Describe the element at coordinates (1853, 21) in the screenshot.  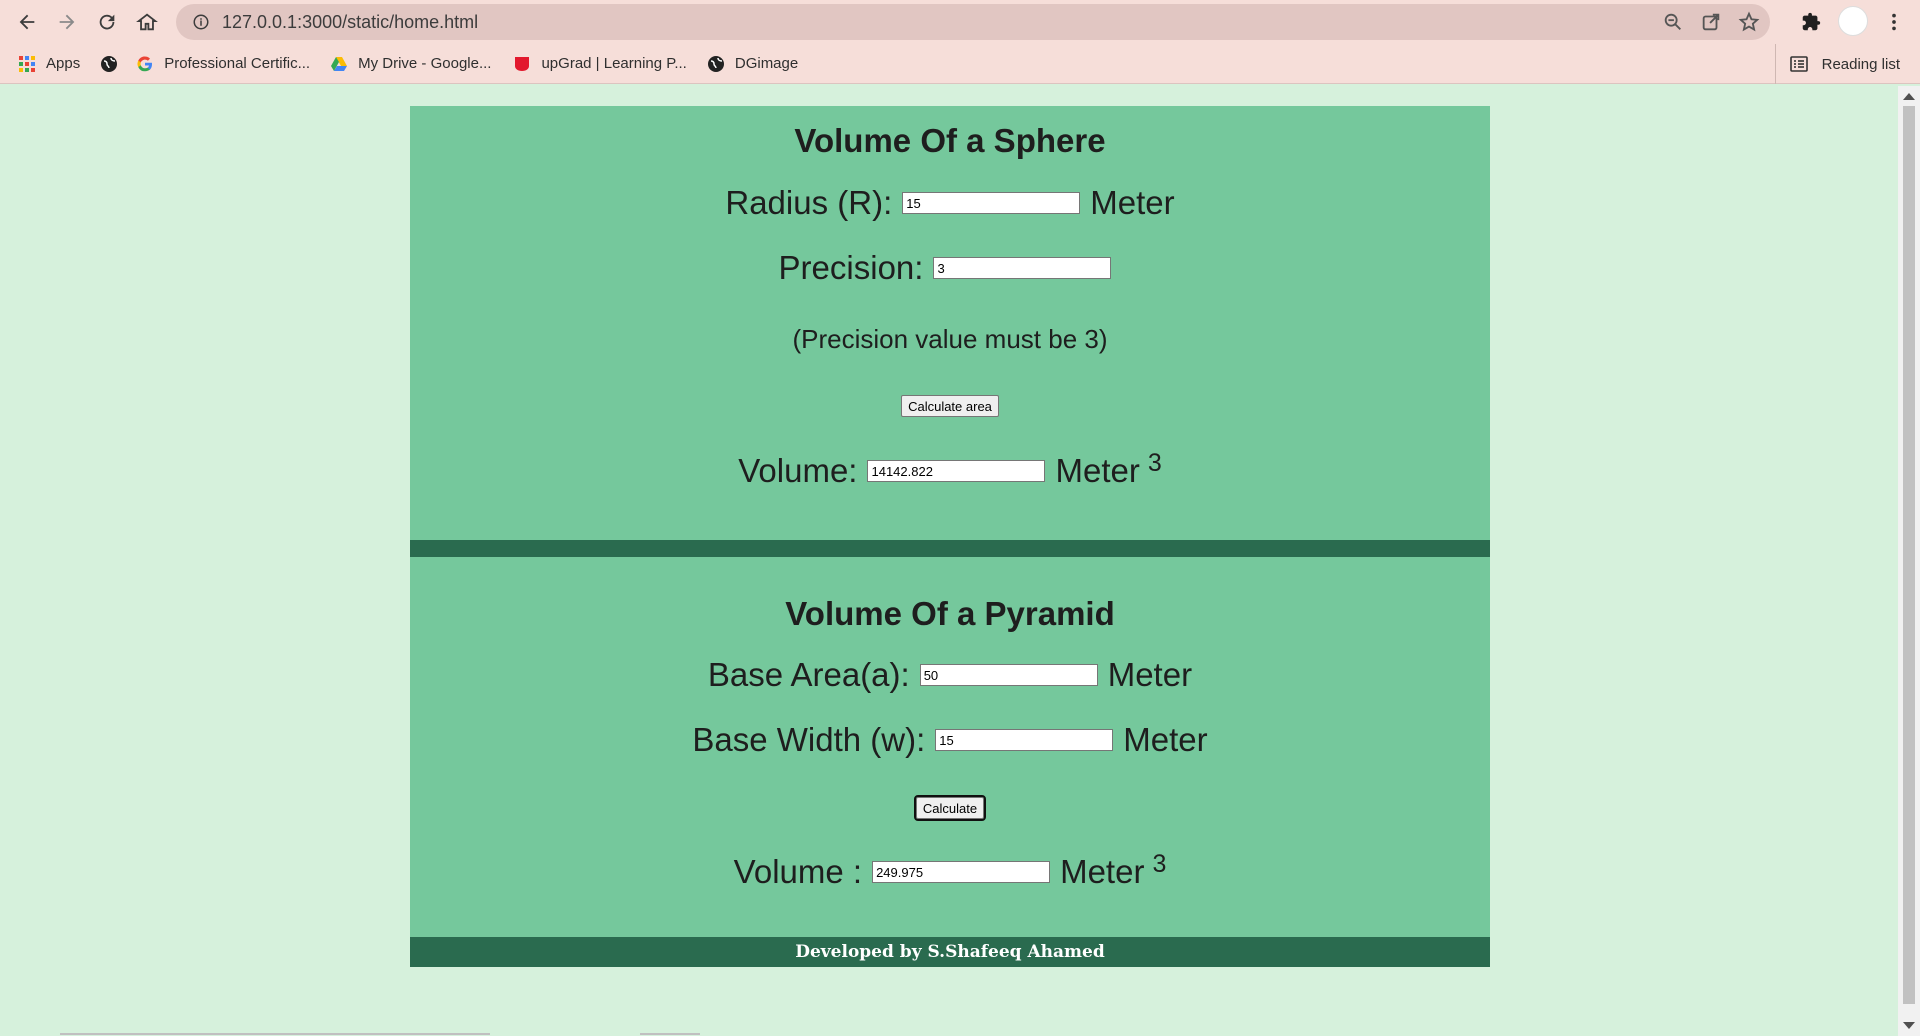
I see `profile-avatar` at that location.